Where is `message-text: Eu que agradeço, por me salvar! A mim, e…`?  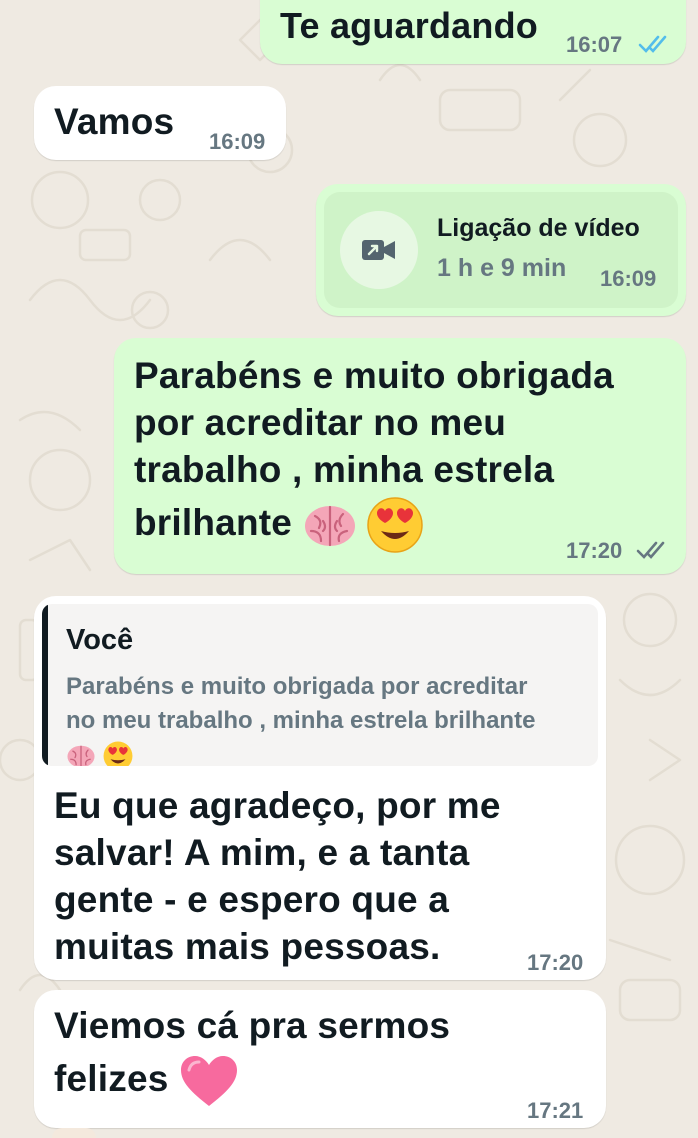 message-text: Eu que agradeço, por me salvar! A mim, e… is located at coordinates (277, 876).